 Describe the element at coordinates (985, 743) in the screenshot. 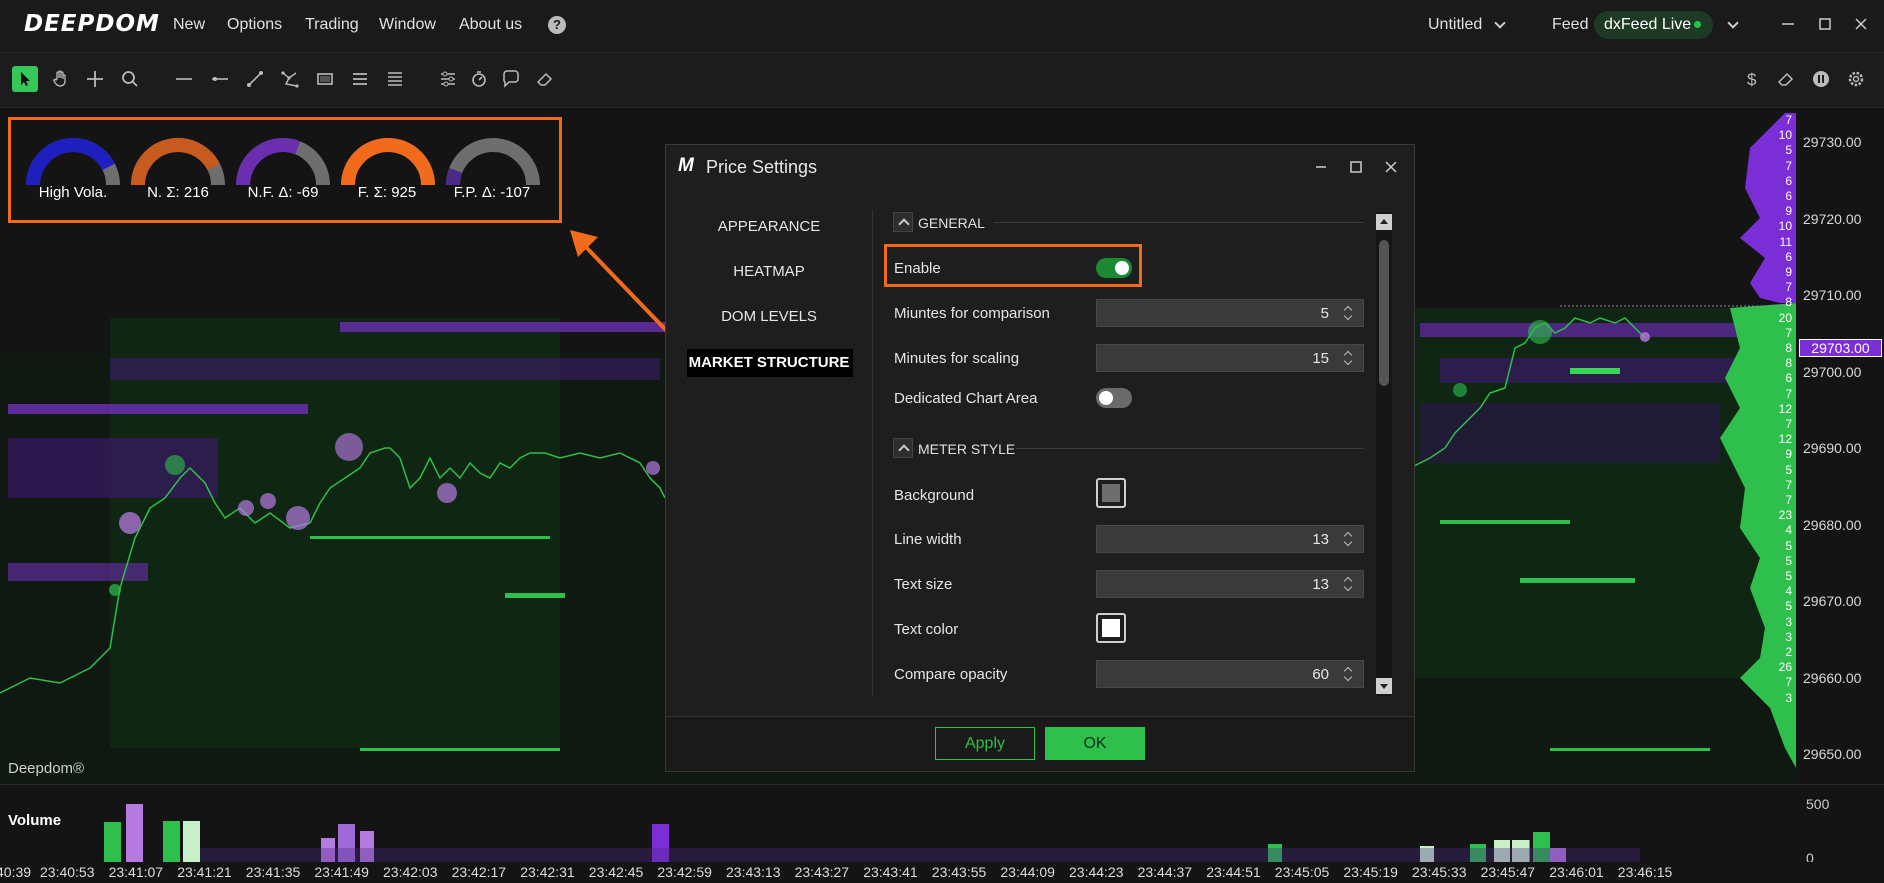

I see `apply-button: Apply` at that location.